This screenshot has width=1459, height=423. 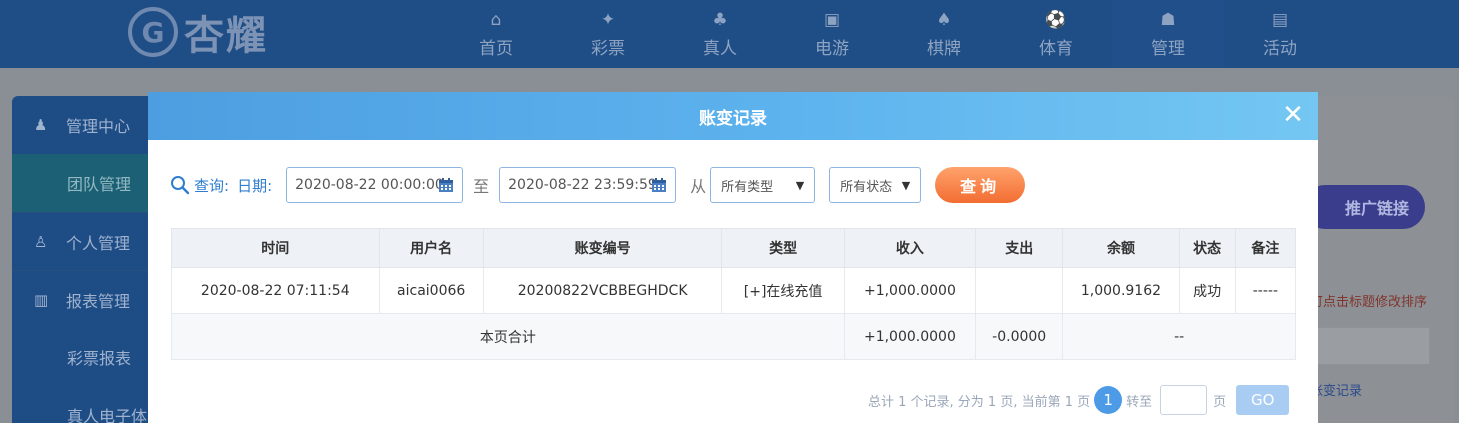 I want to click on cell-username: aicai0066, so click(x=431, y=290).